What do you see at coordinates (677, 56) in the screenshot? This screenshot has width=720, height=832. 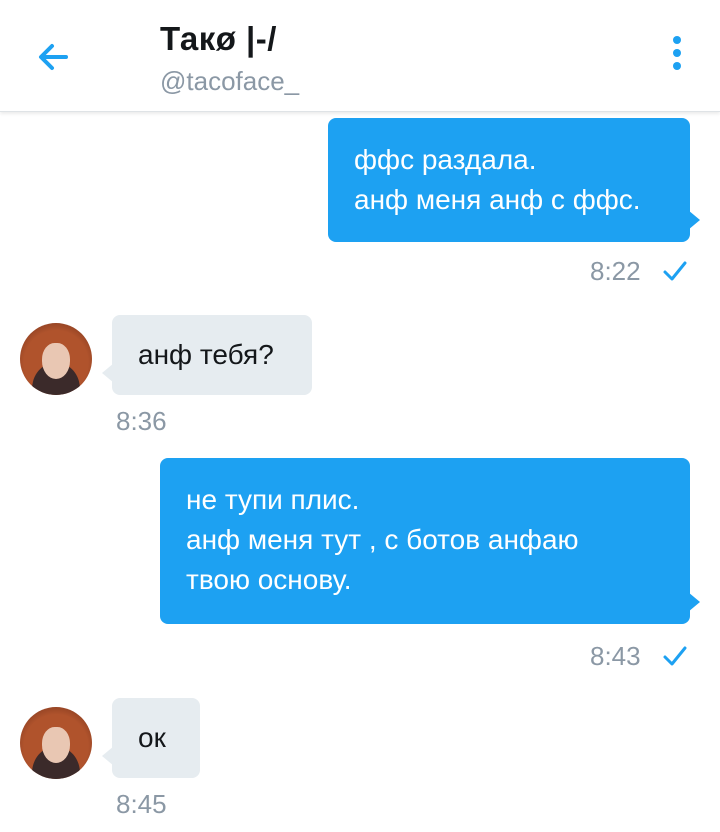 I see `more-vertical-icon` at bounding box center [677, 56].